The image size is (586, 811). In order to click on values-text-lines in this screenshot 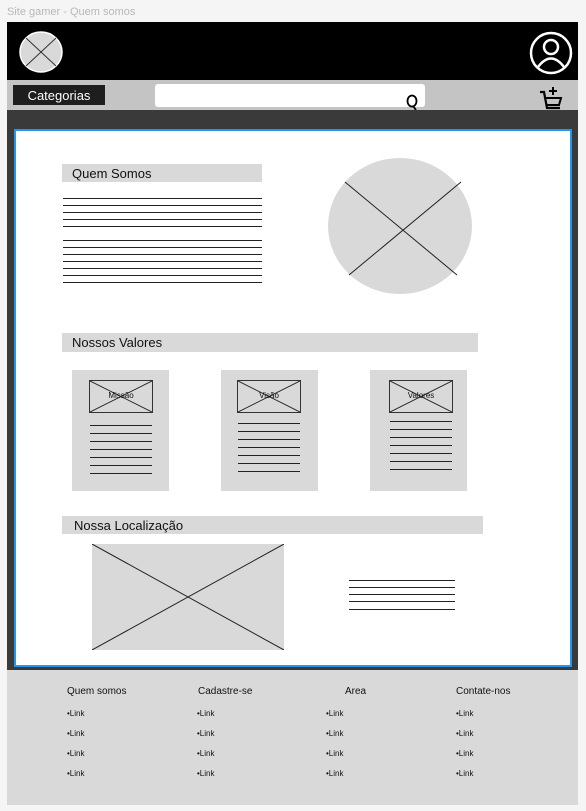, I will do `click(421, 447)`.